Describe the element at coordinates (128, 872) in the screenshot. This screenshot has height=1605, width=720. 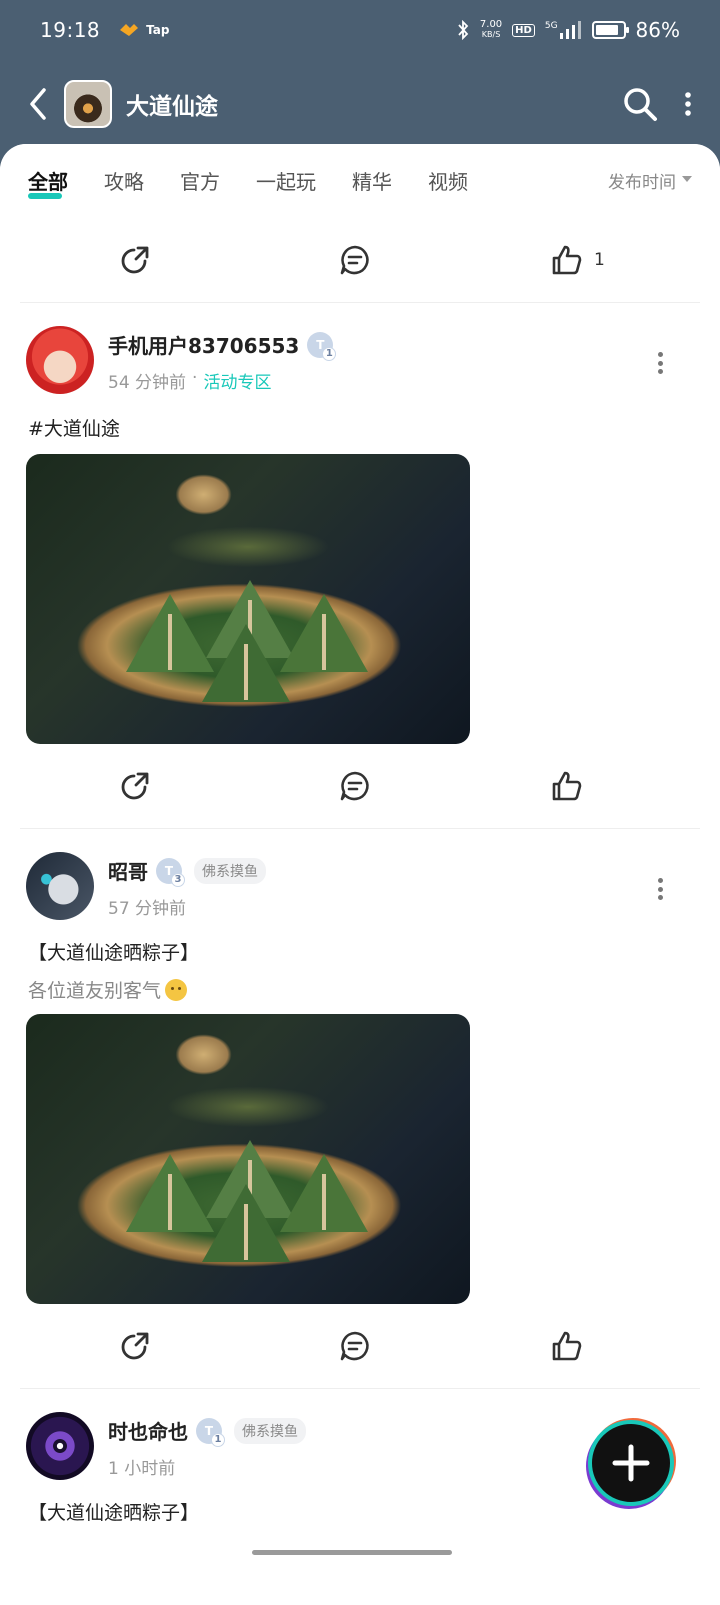
I see `username-text: 昭哥` at that location.